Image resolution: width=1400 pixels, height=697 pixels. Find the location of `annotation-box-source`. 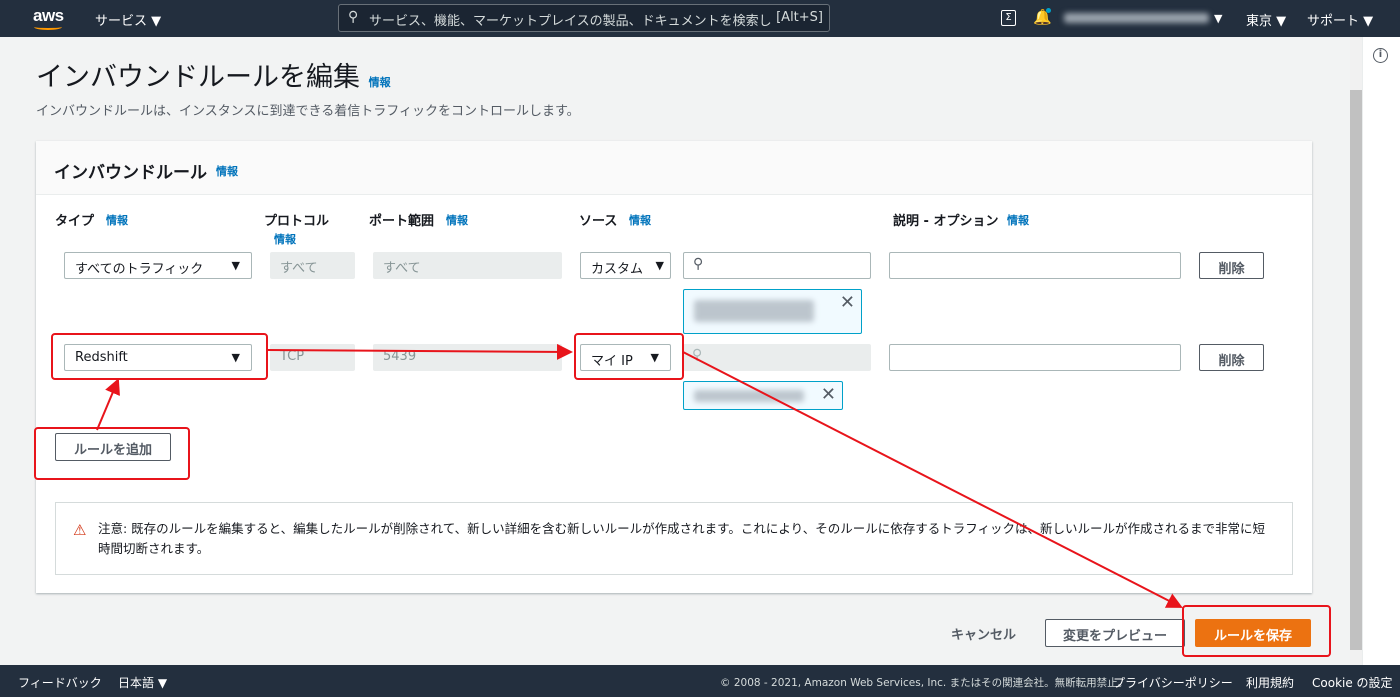

annotation-box-source is located at coordinates (629, 356).